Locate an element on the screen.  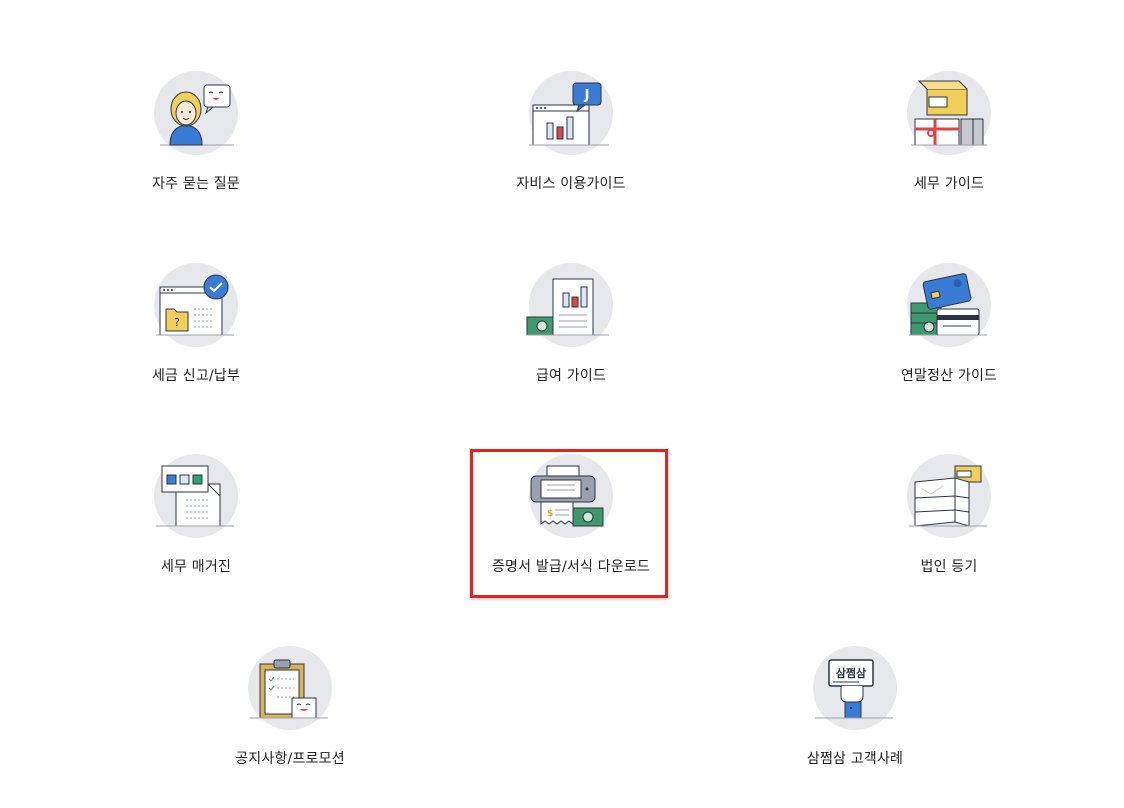
samjjeomsam-sign-text: 삼쩜삼 is located at coordinates (851, 673).